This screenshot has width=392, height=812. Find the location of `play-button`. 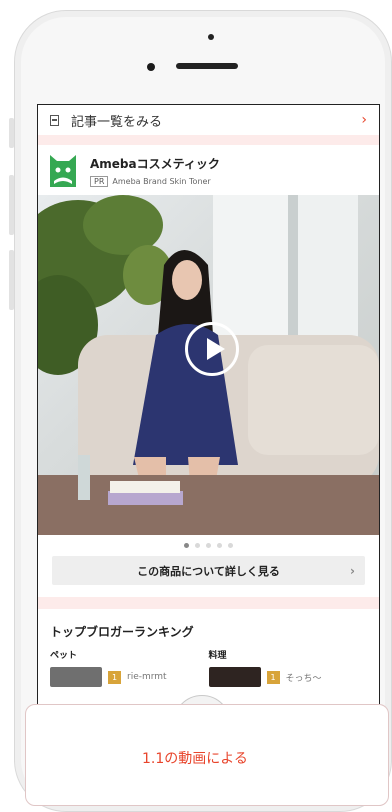

play-button is located at coordinates (212, 349).